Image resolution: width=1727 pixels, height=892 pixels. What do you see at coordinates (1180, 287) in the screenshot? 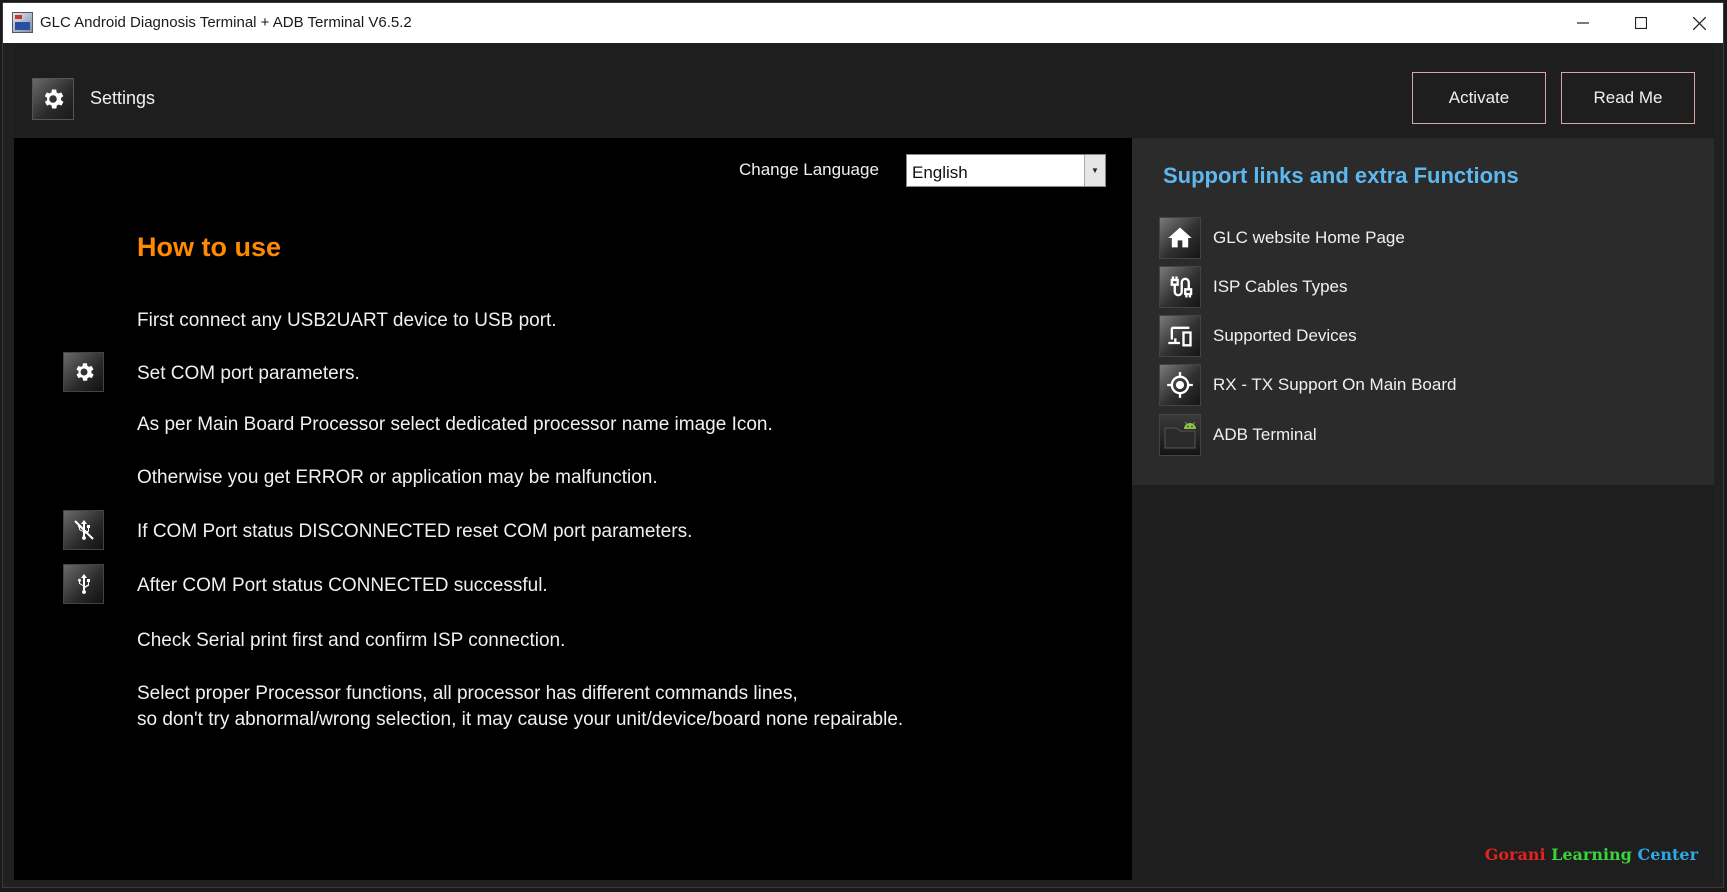
I see `cable-icon` at bounding box center [1180, 287].